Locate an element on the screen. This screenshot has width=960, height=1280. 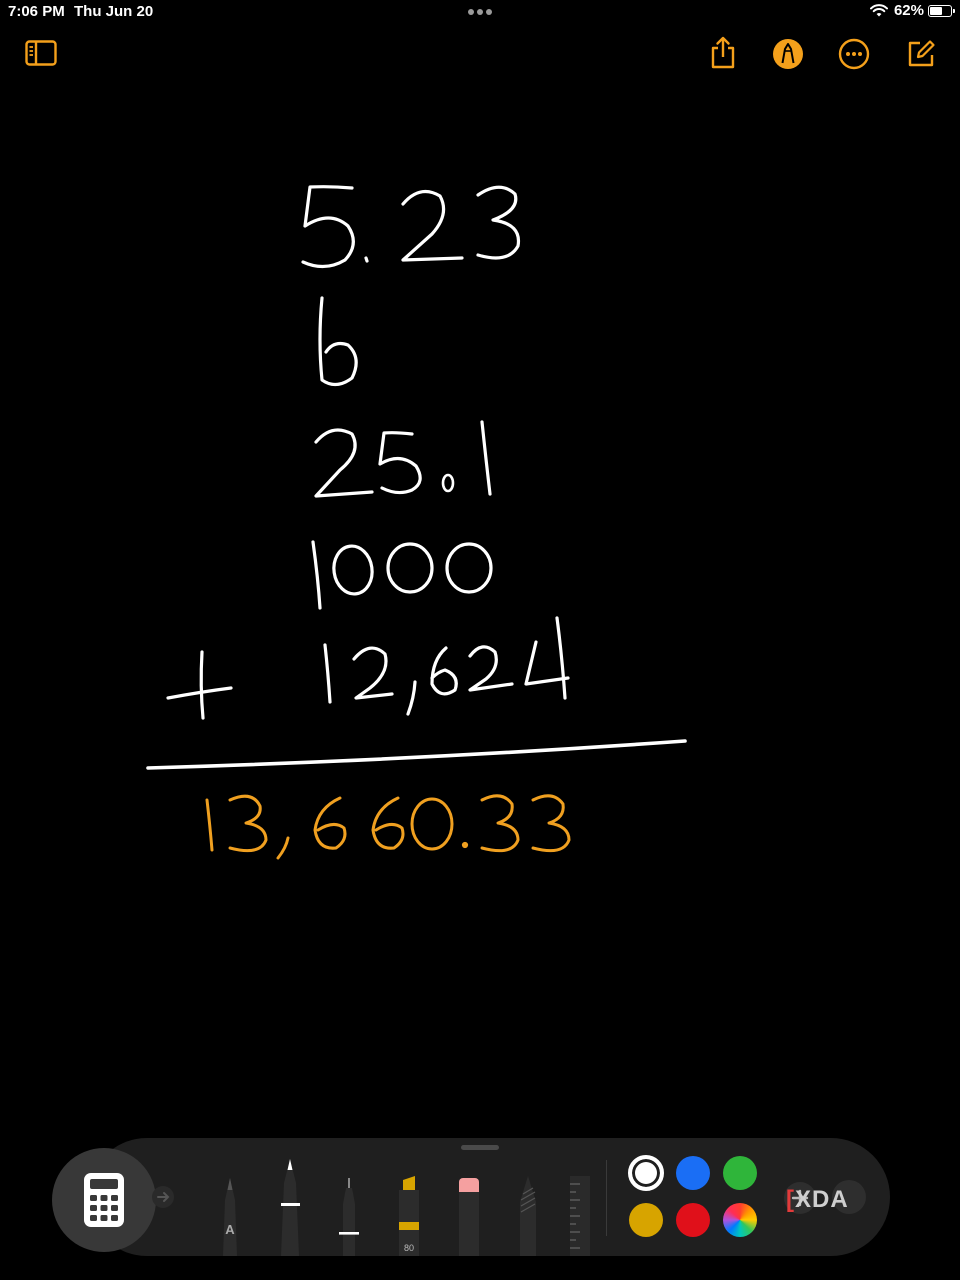
palette-divider is located at coordinates (606, 1198).